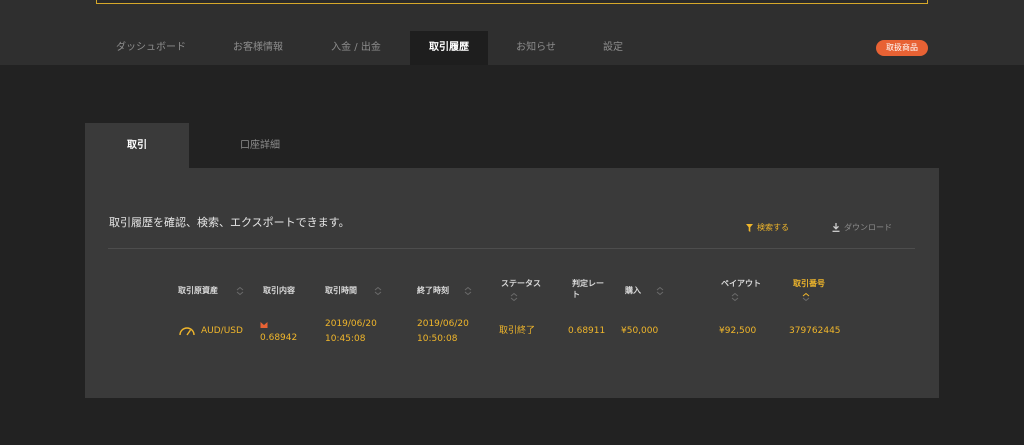 This screenshot has height=445, width=1024. I want to click on cell-trade-number: 379762445, so click(815, 331).